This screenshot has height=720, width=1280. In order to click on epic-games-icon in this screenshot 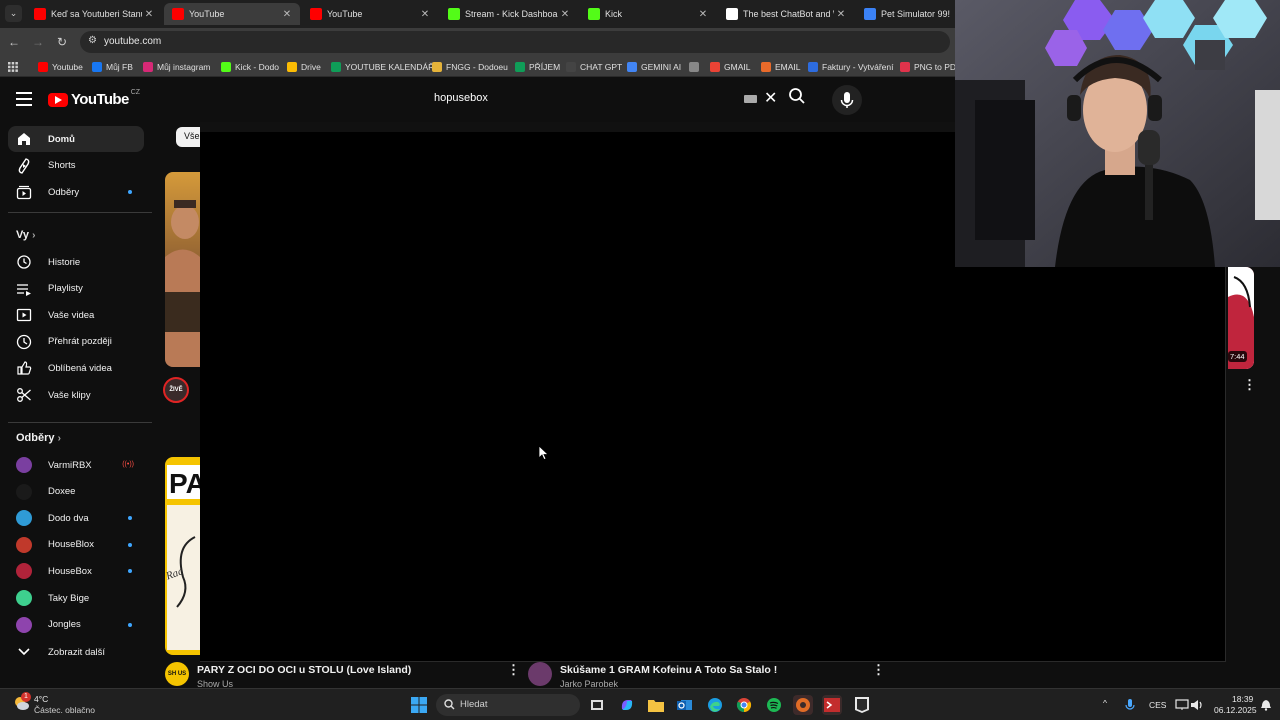, I will do `click(862, 705)`.